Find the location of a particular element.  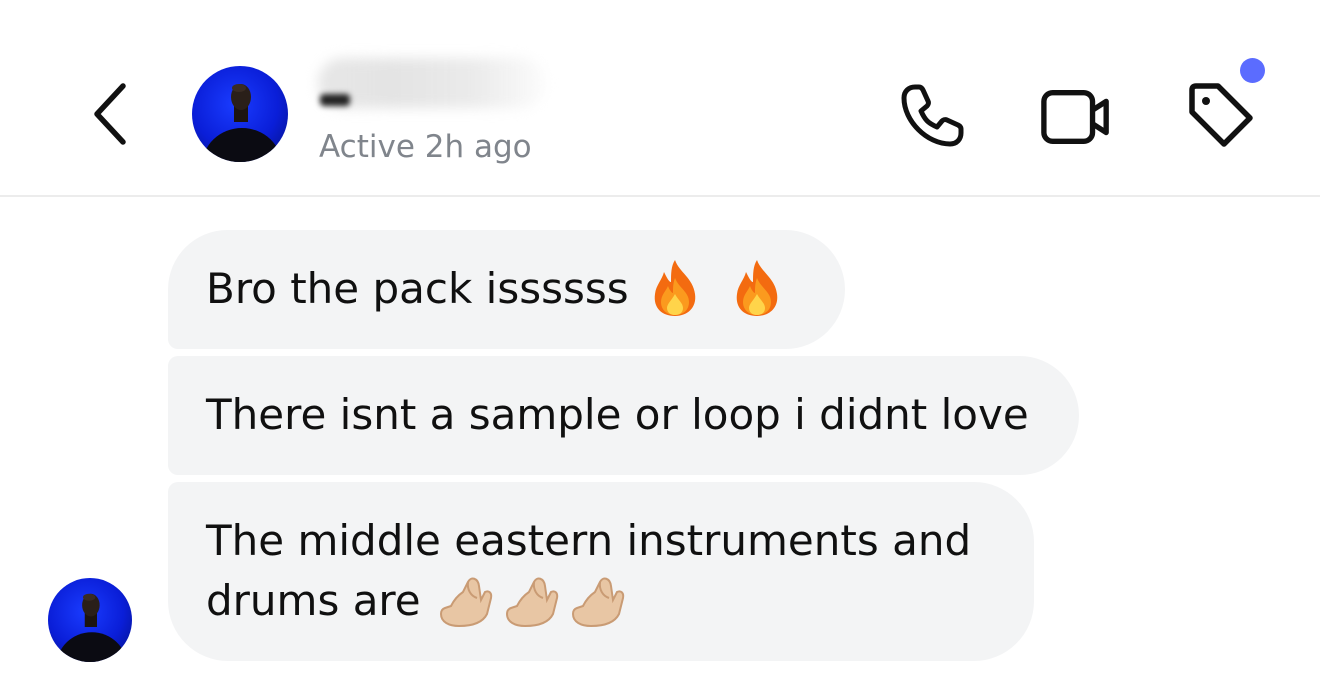

redaction-mark is located at coordinates (335, 100).